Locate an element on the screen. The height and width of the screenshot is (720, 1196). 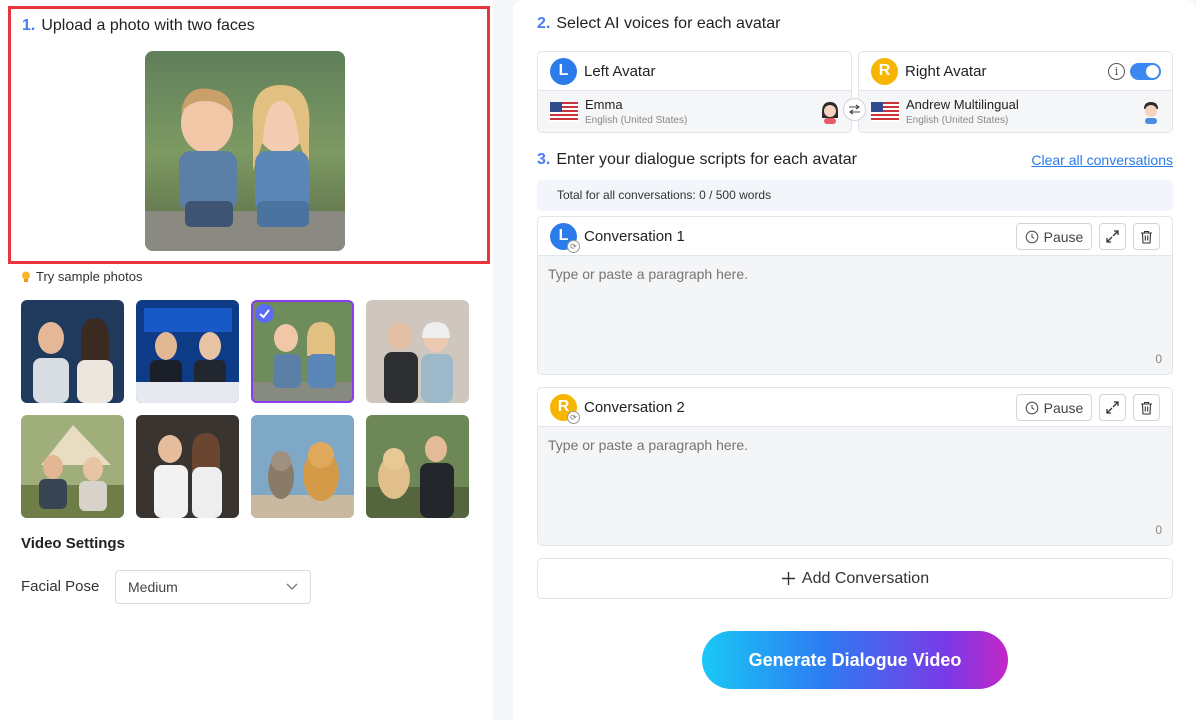
swap-voices-button is located at coordinates (854, 109).